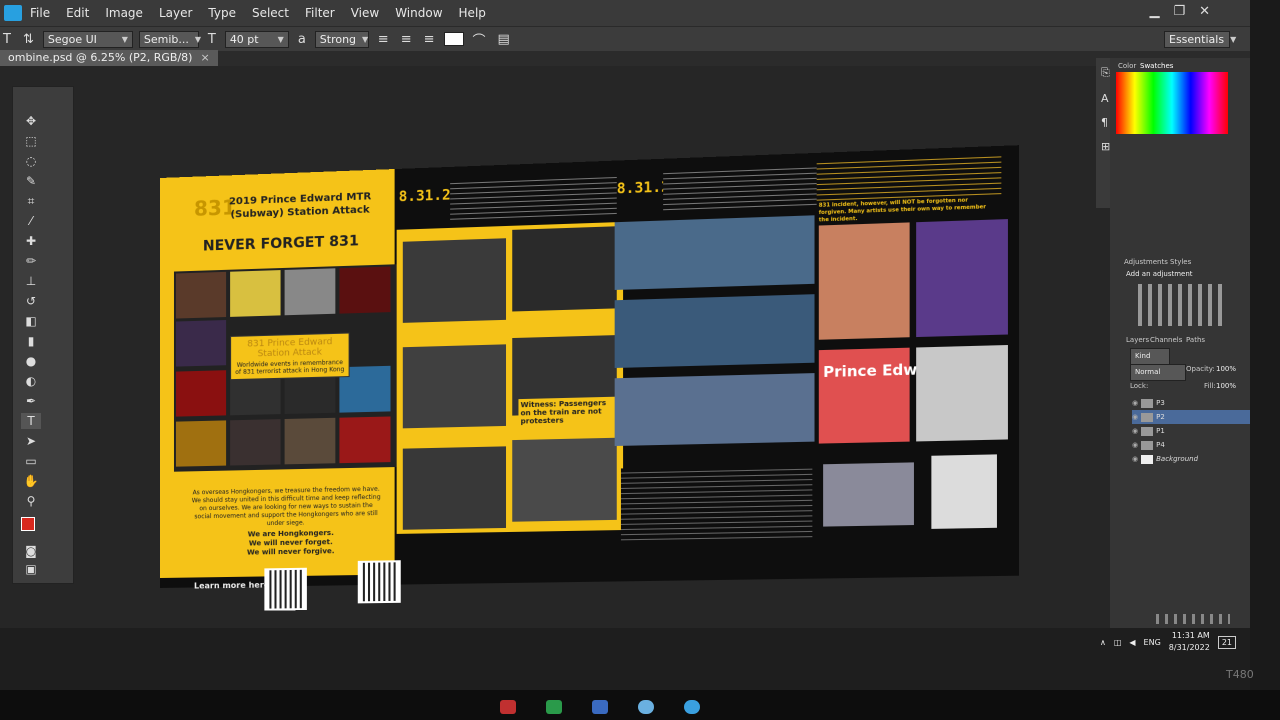 The height and width of the screenshot is (720, 1280). What do you see at coordinates (77, 13) in the screenshot?
I see `menu-edit: Edit` at bounding box center [77, 13].